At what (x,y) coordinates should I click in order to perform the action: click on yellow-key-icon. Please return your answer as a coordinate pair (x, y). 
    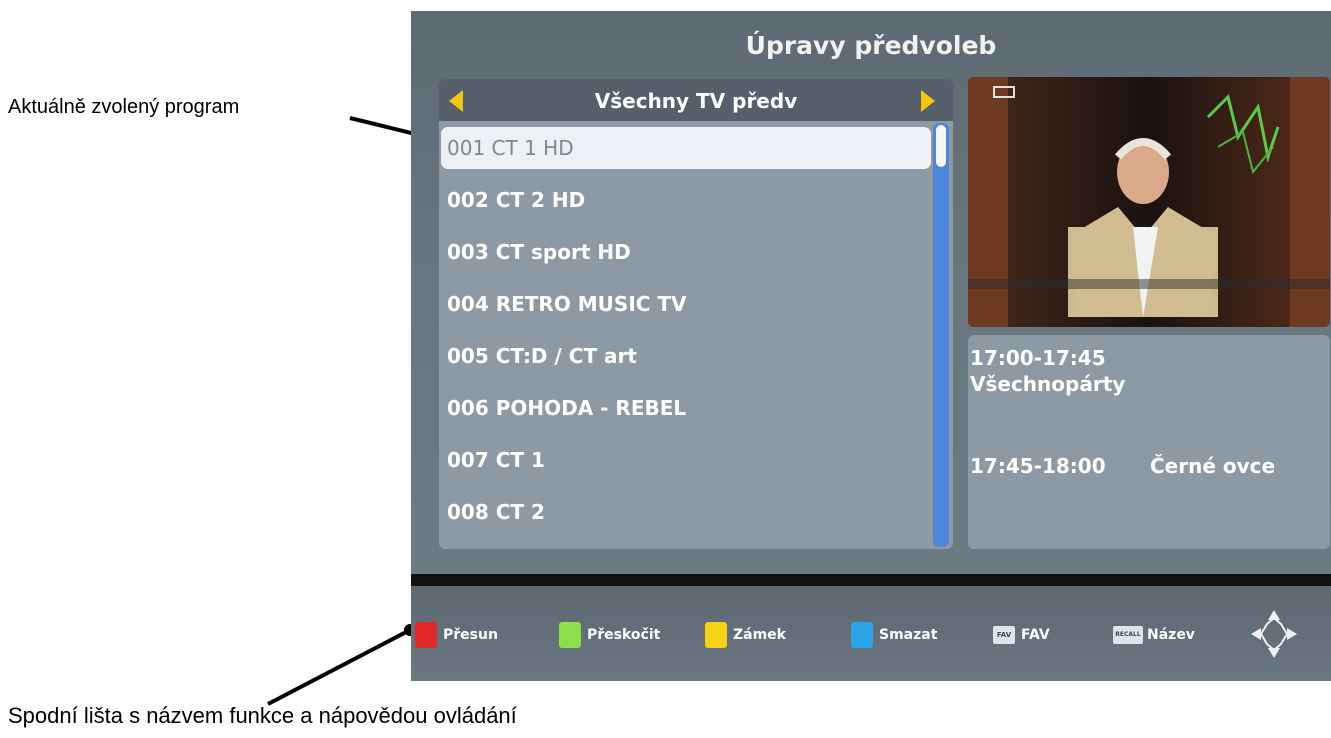
    Looking at the image, I should click on (716, 635).